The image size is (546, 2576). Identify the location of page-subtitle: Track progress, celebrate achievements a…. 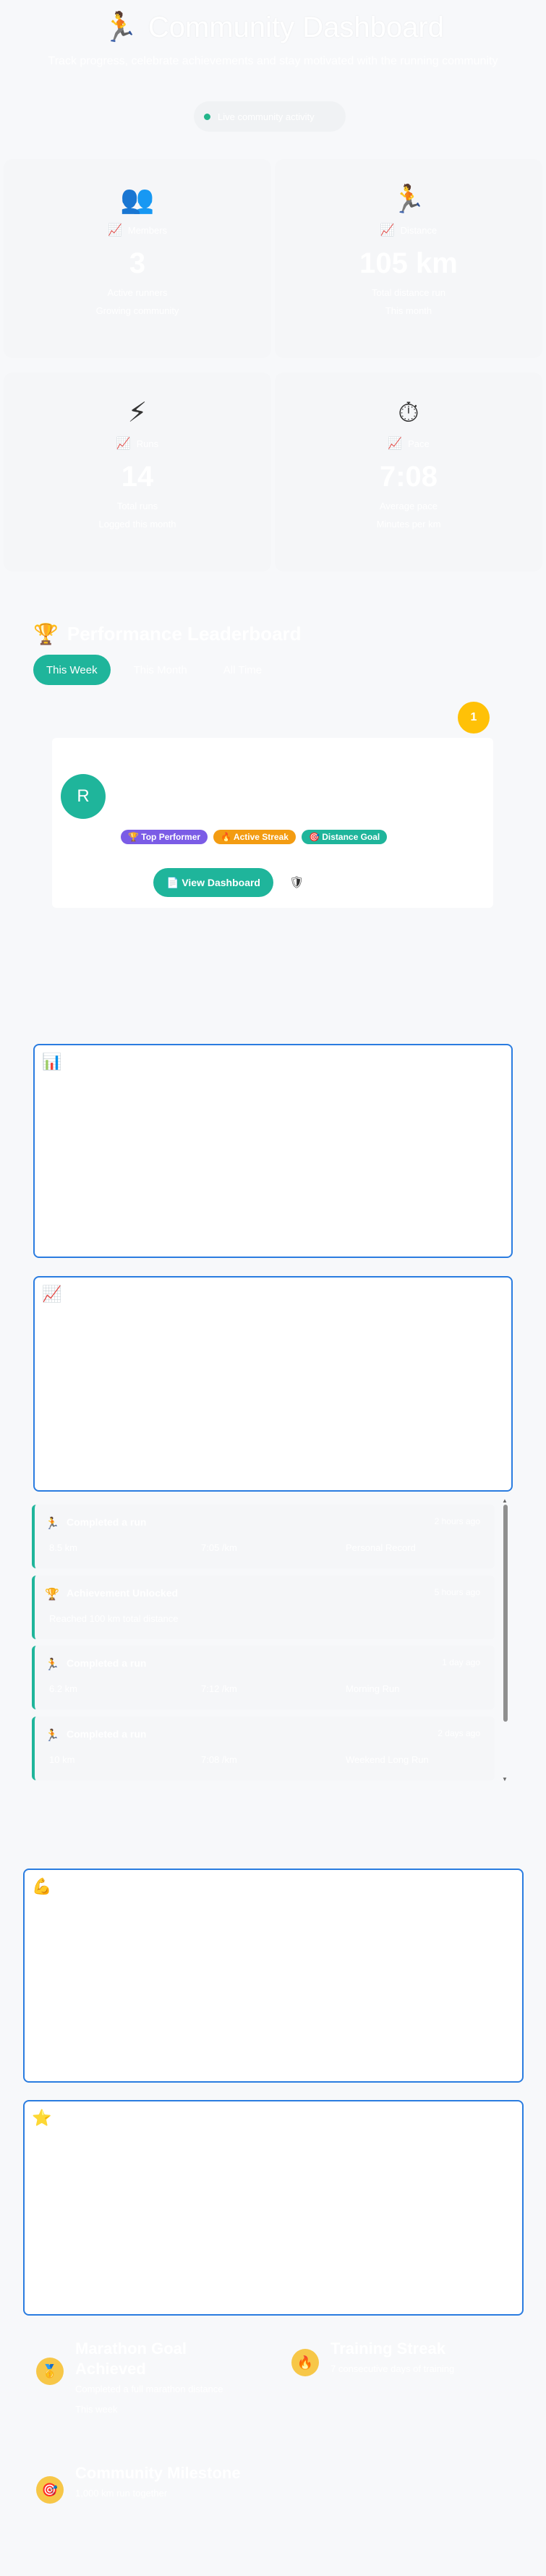
(273, 61).